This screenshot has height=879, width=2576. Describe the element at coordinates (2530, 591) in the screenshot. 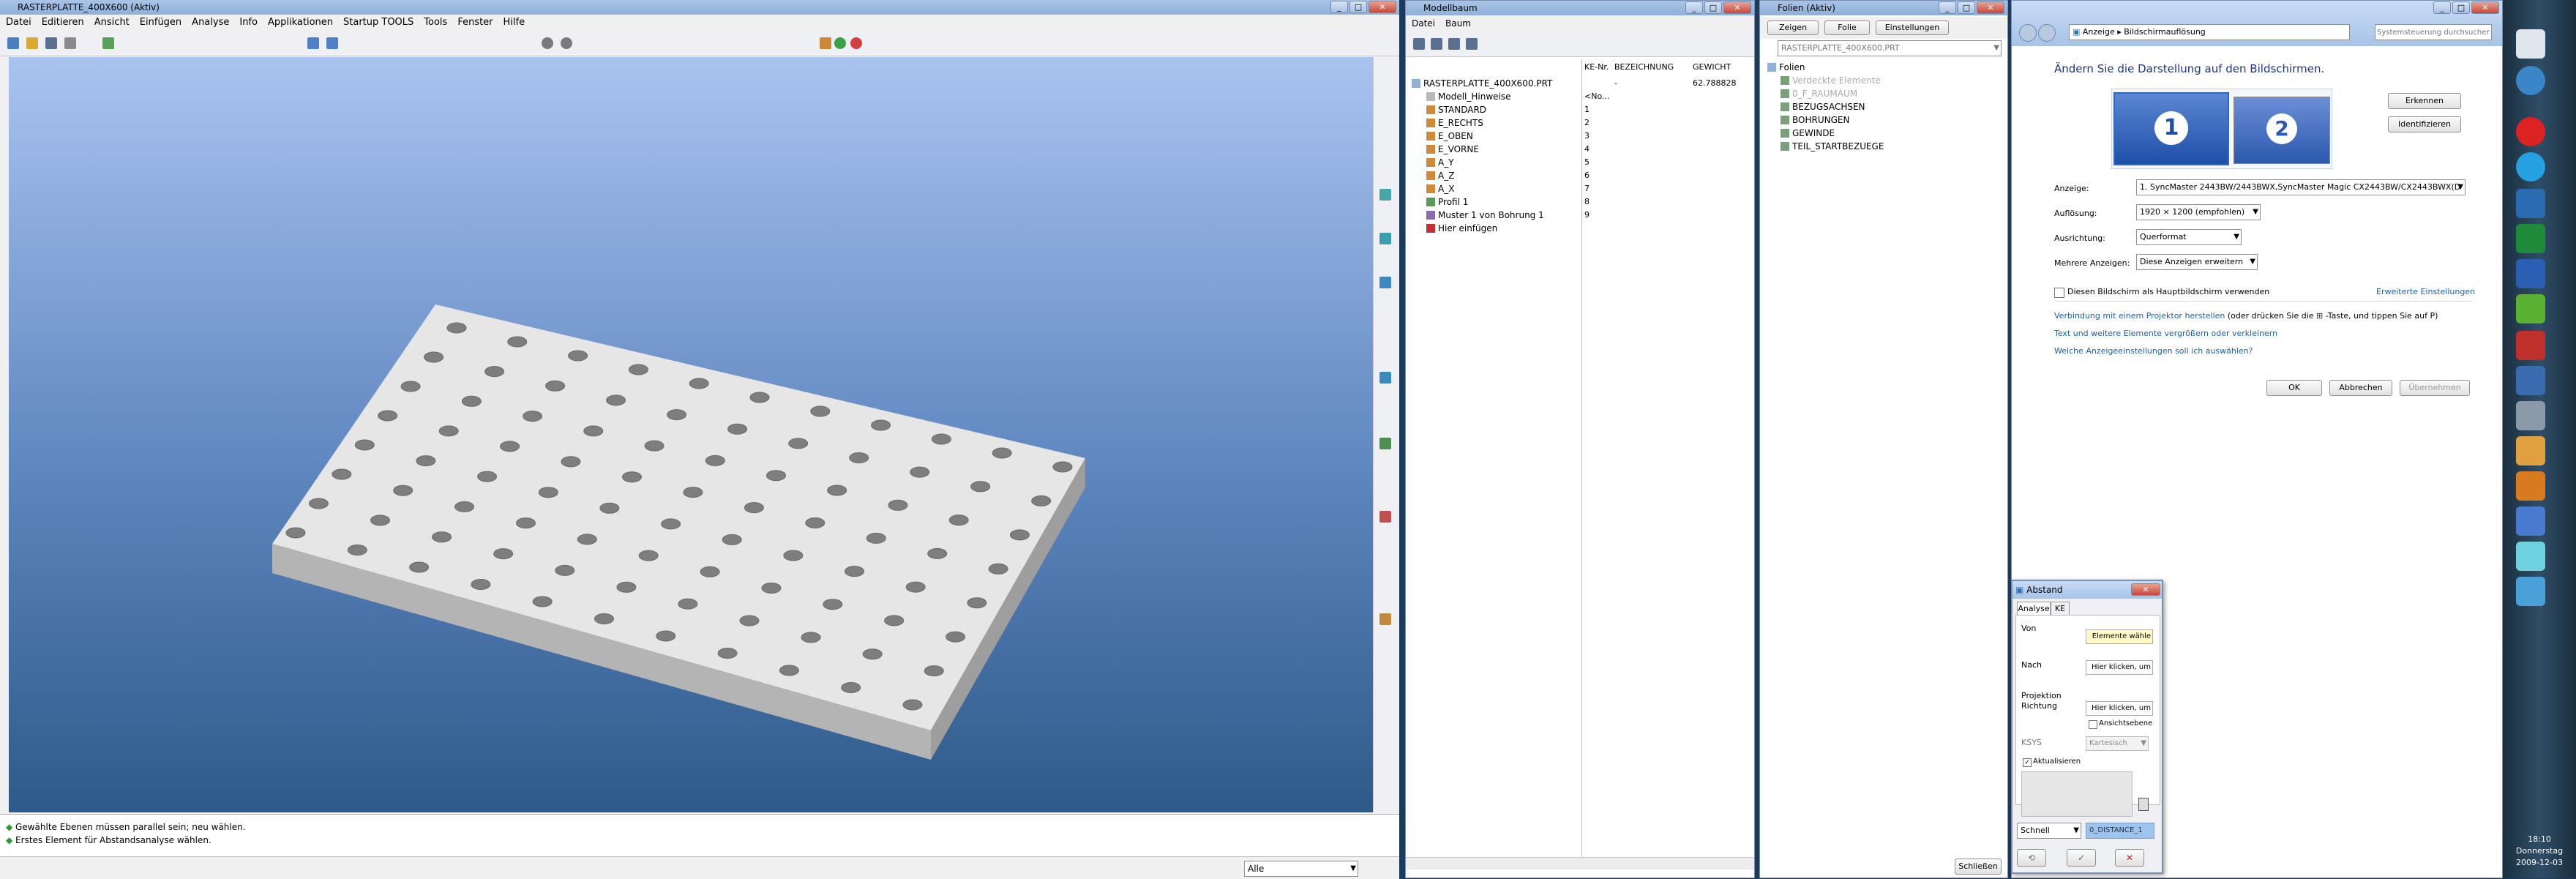

I see `app-proe-icon` at that location.